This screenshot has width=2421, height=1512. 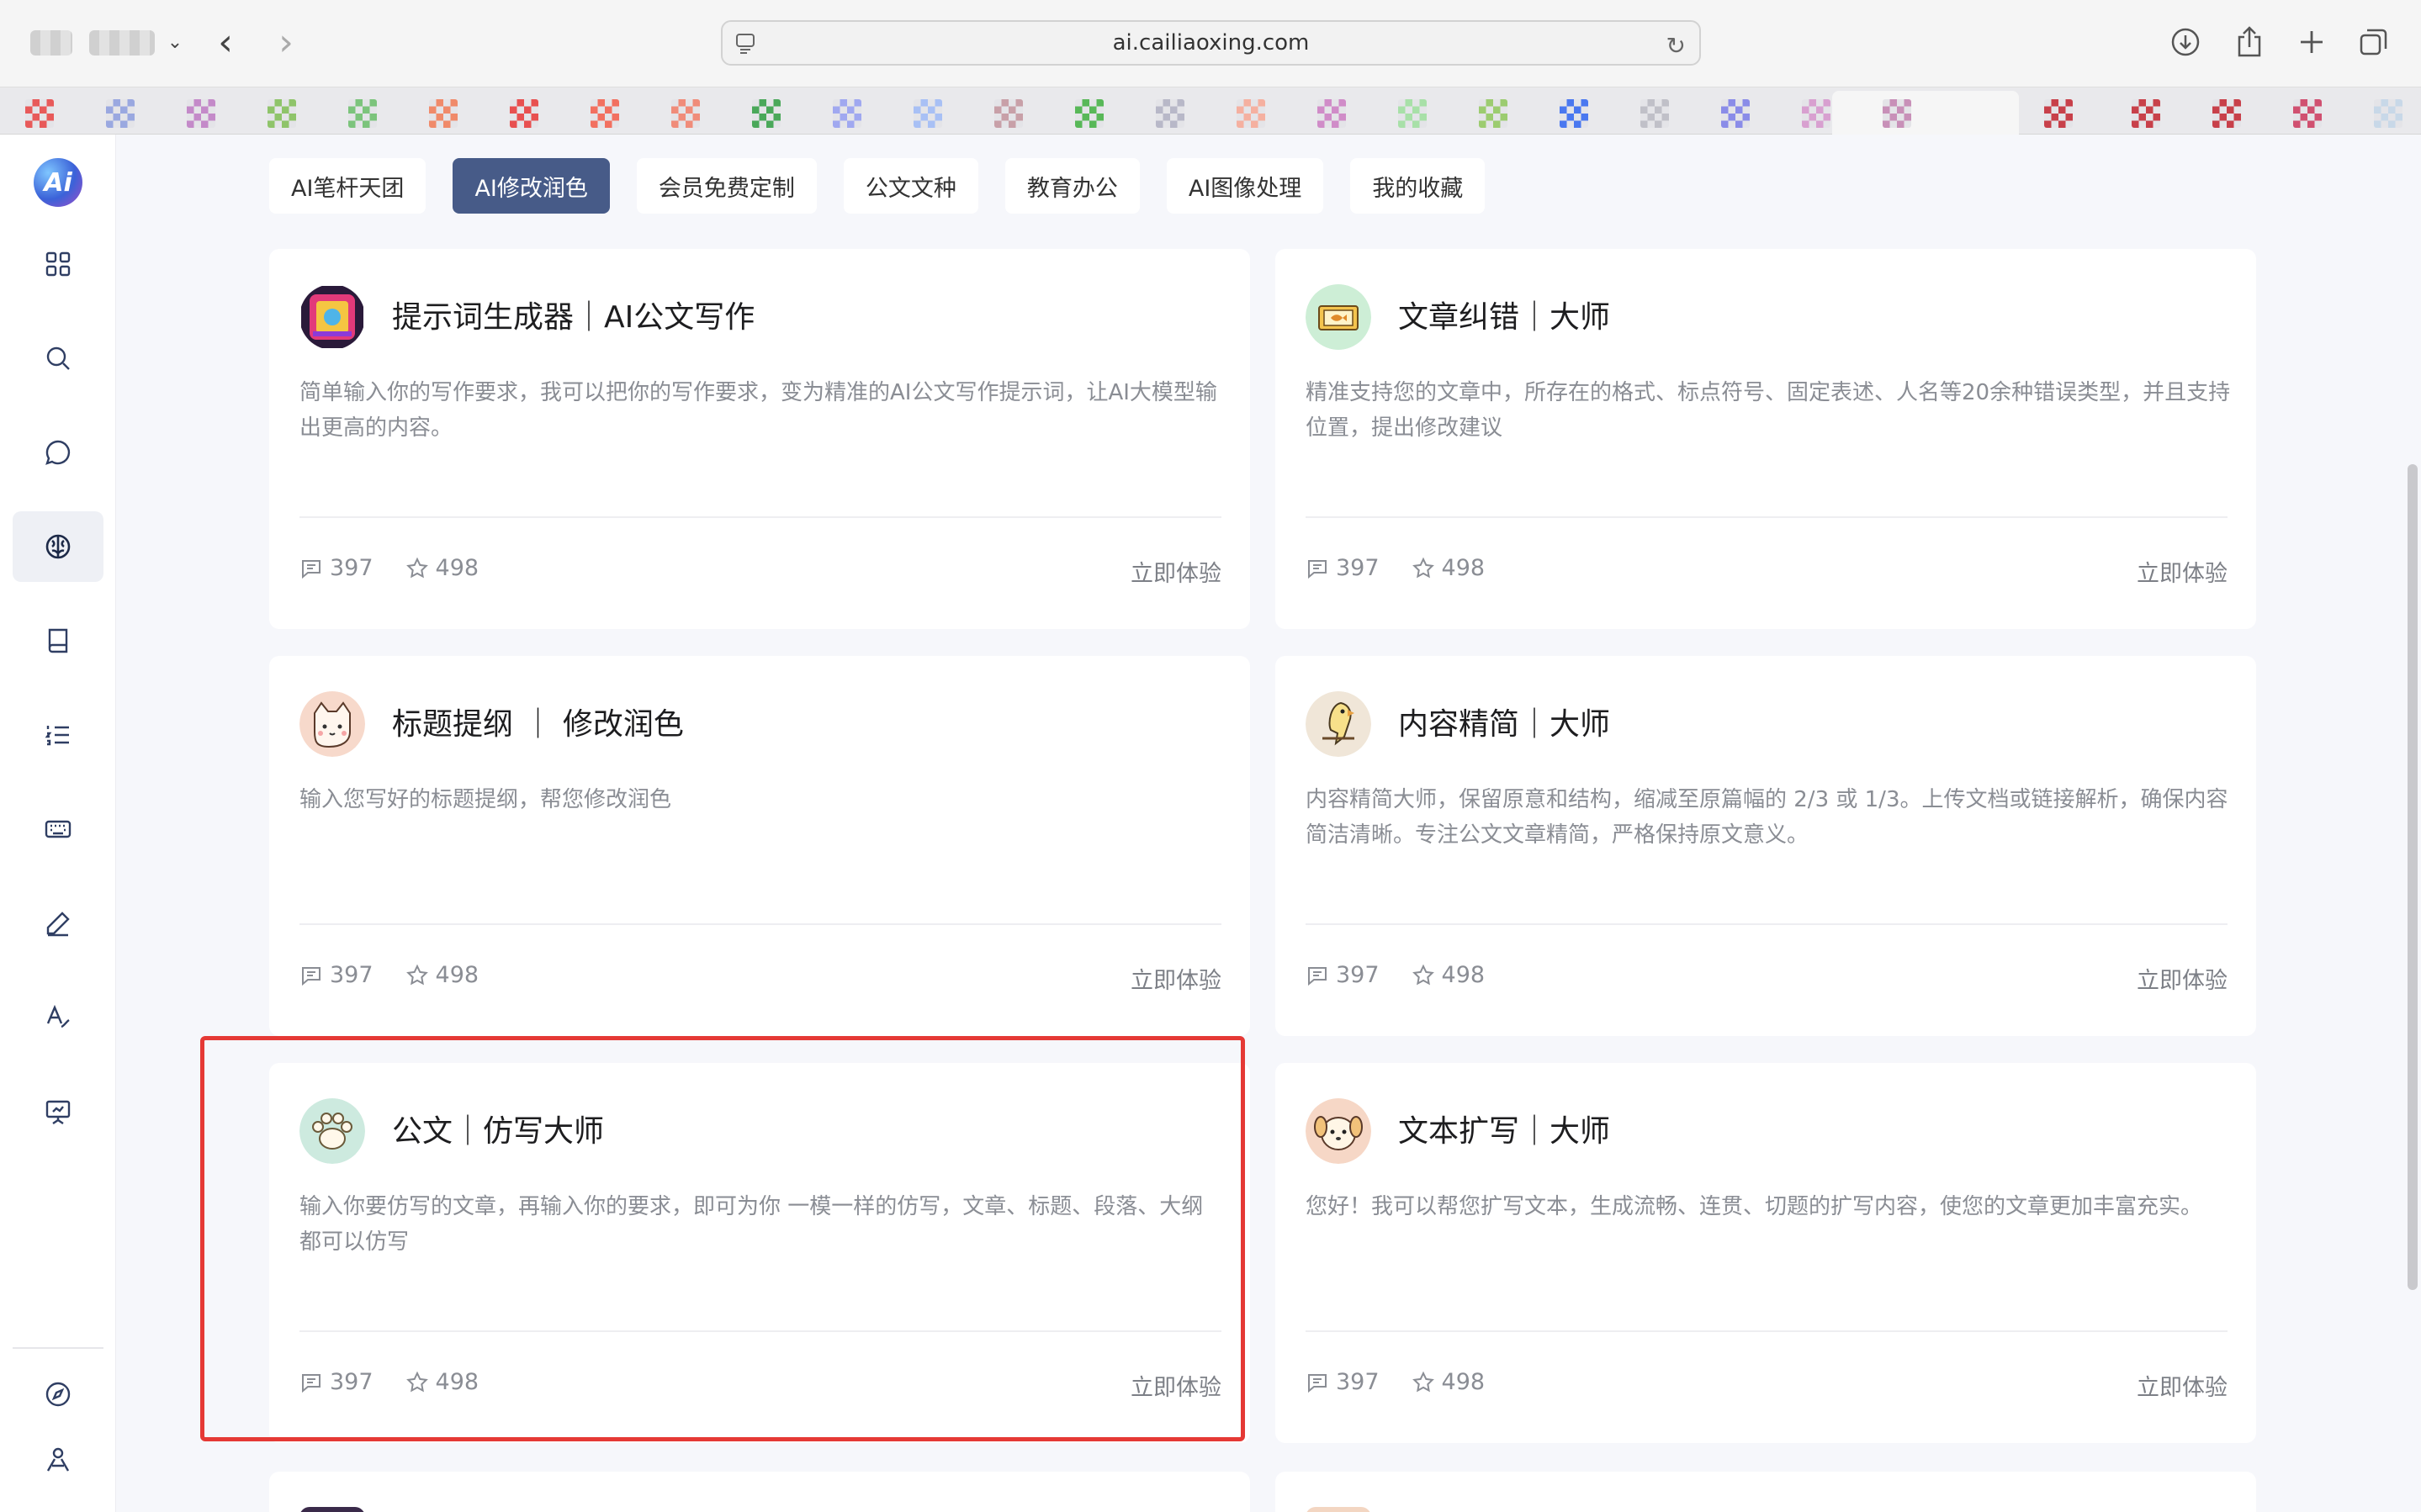 What do you see at coordinates (746, 44) in the screenshot?
I see `page-settings-icon` at bounding box center [746, 44].